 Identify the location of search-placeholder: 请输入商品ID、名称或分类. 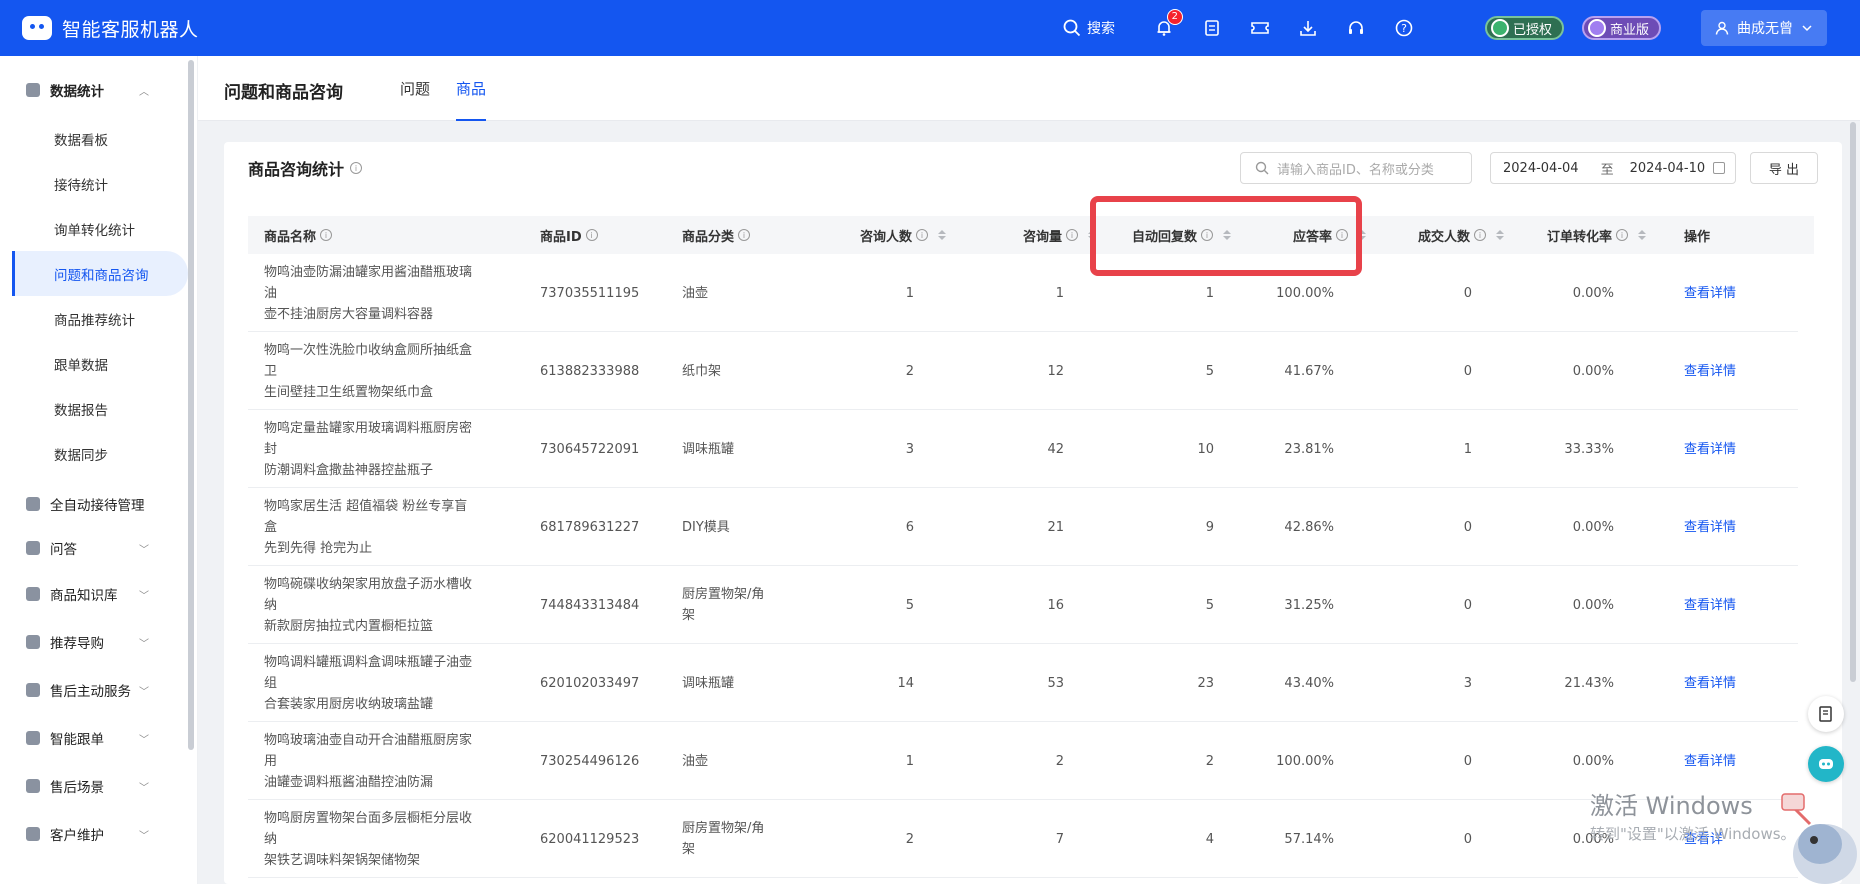
(1355, 170).